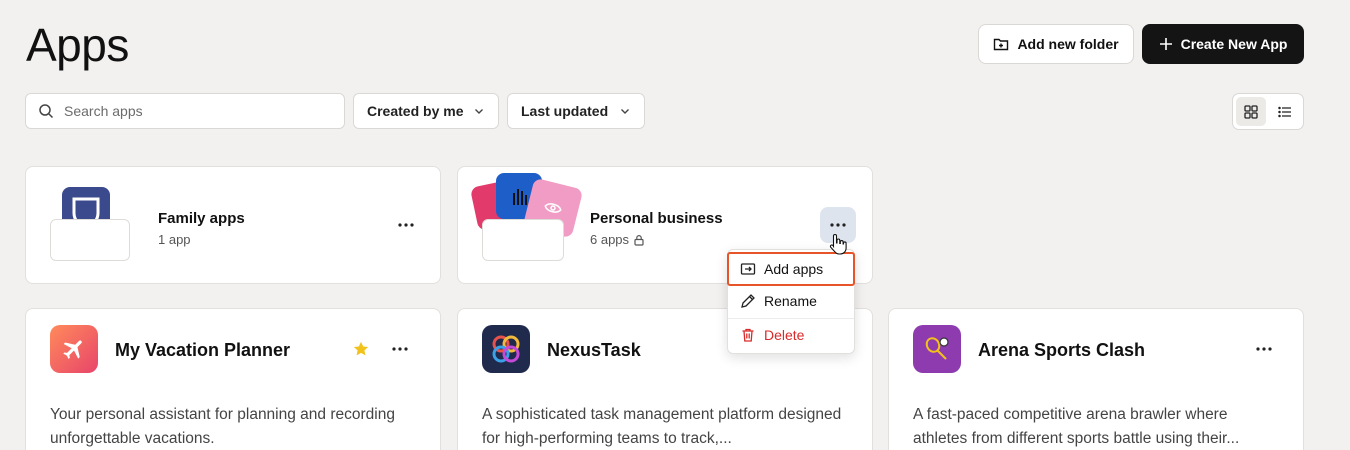 The height and width of the screenshot is (450, 1350). Describe the element at coordinates (1068, 44) in the screenshot. I see `add-new-folder-label: Add new folder` at that location.